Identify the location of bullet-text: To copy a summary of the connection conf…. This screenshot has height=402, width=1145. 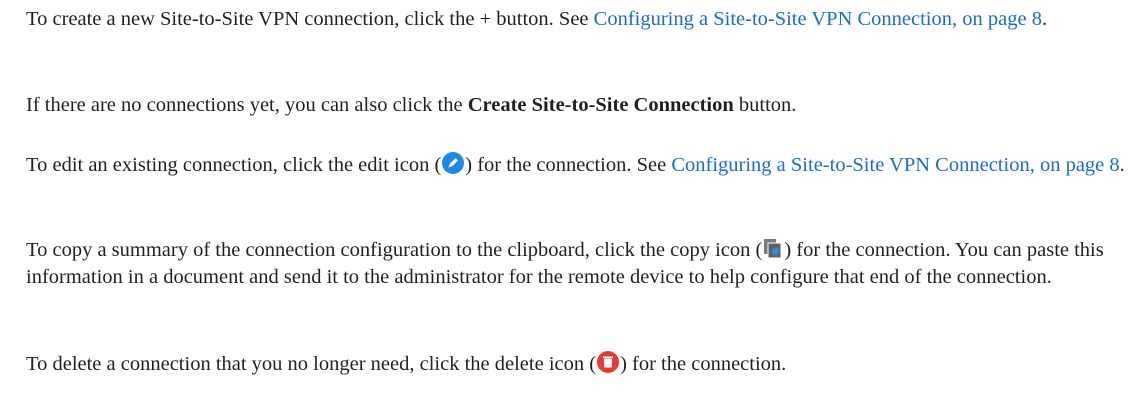
(394, 250).